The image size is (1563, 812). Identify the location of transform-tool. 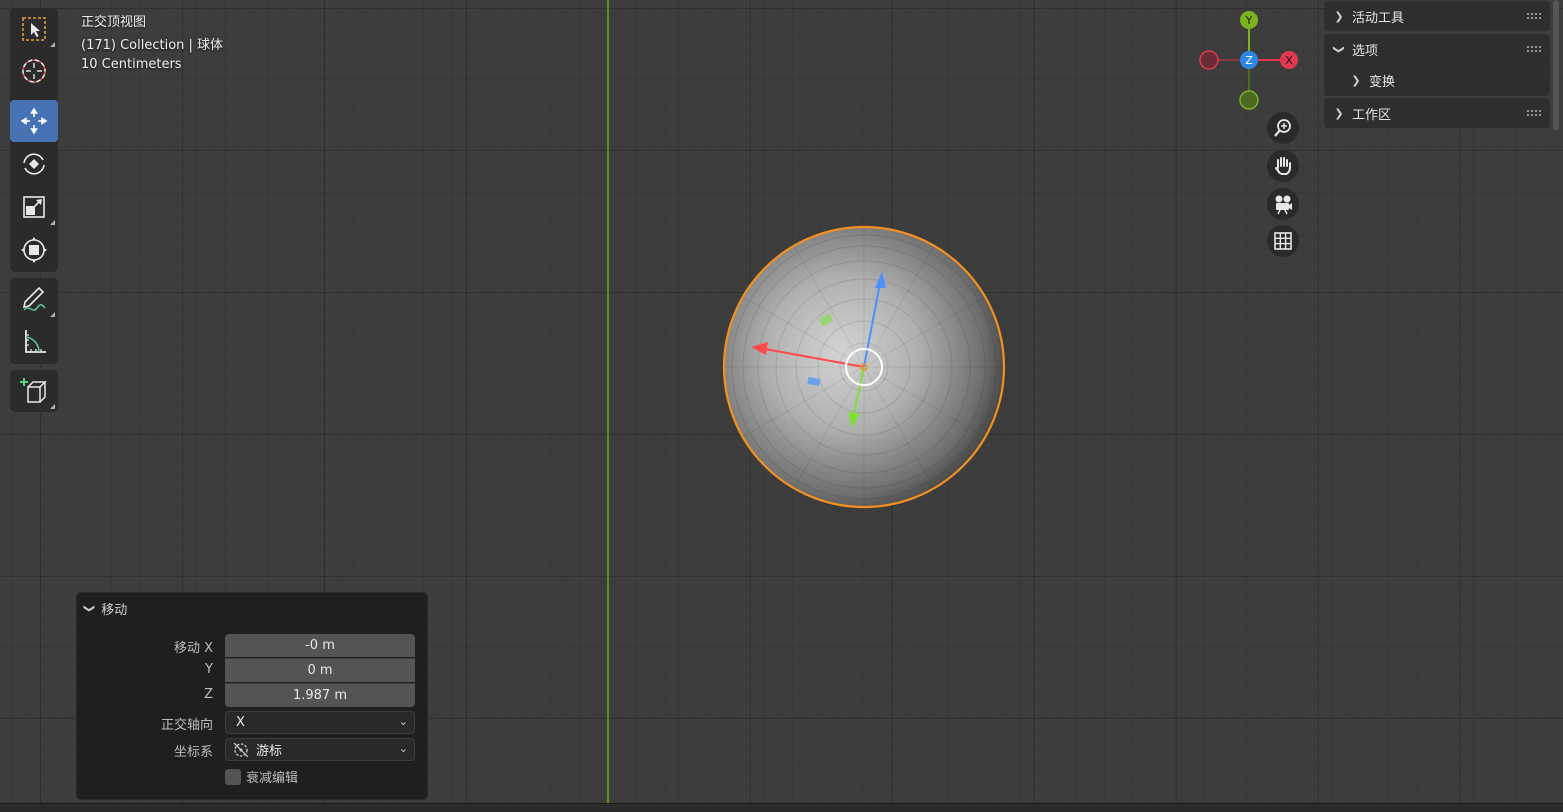
(34, 250).